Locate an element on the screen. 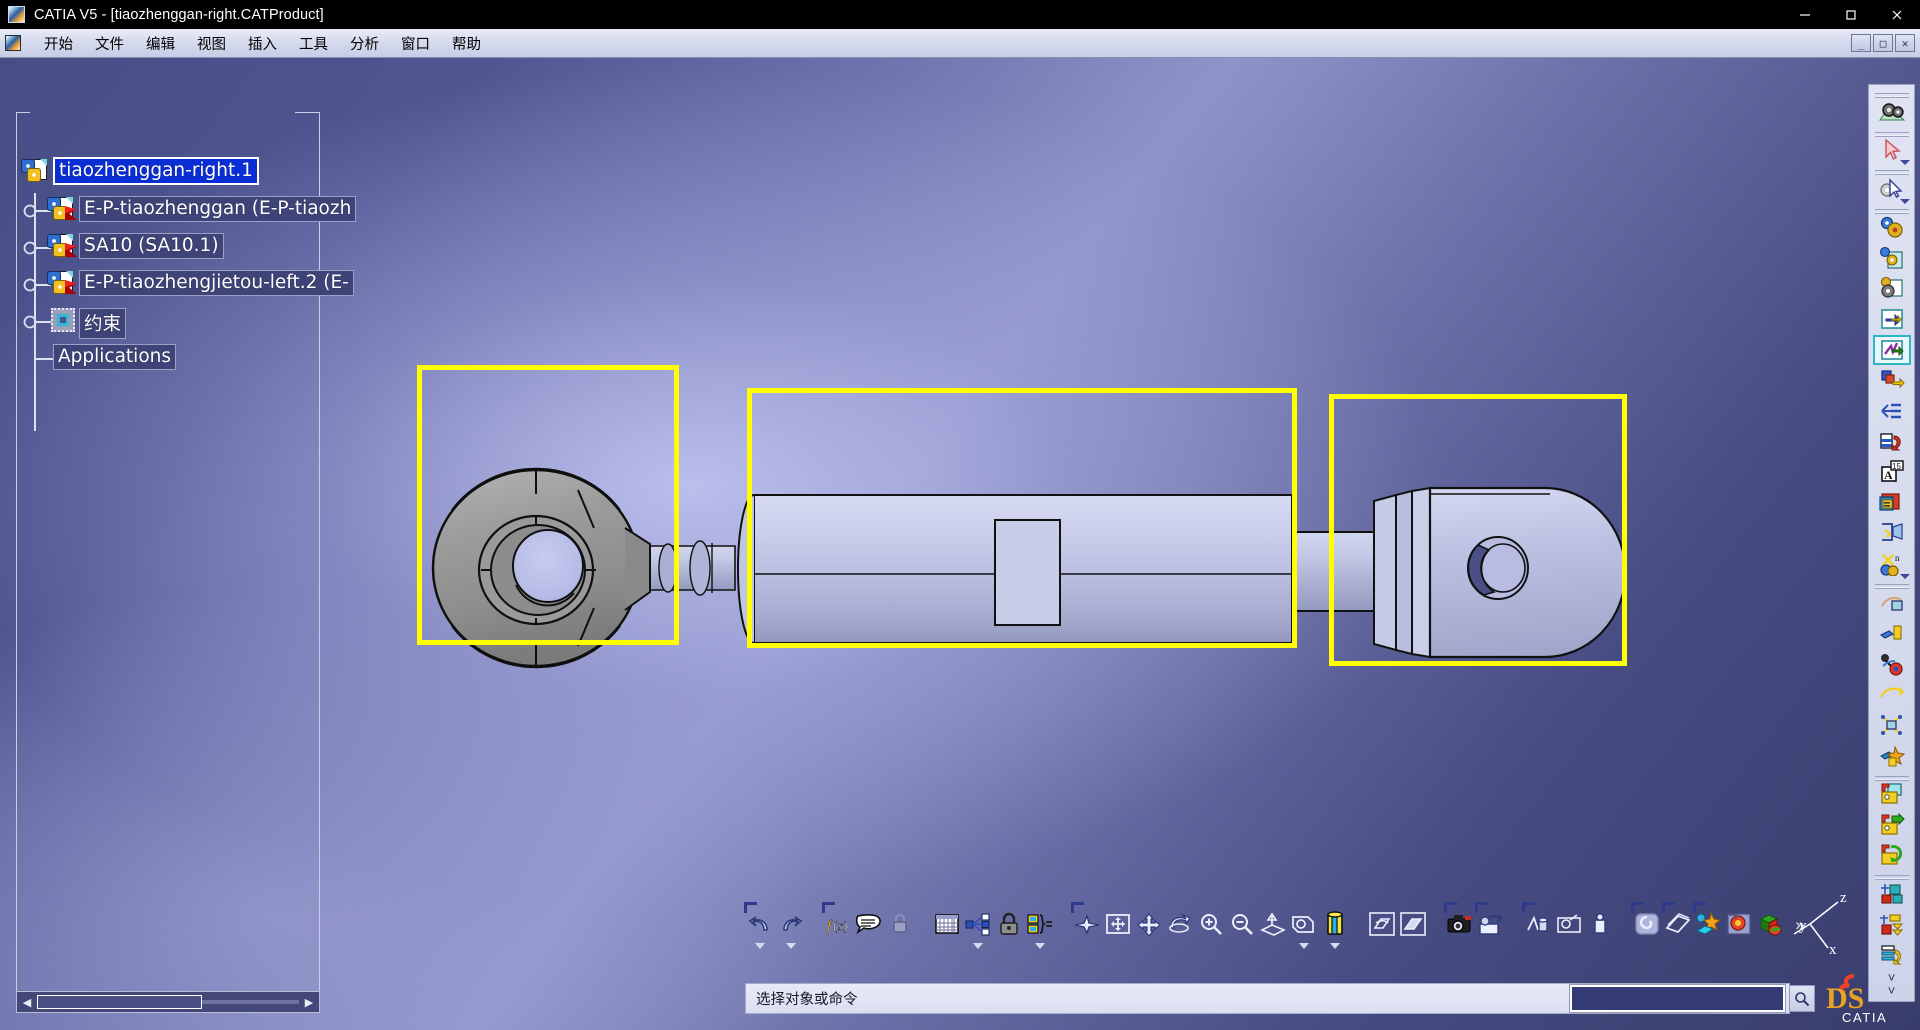  menu-item-file: 文件 is located at coordinates (109, 43).